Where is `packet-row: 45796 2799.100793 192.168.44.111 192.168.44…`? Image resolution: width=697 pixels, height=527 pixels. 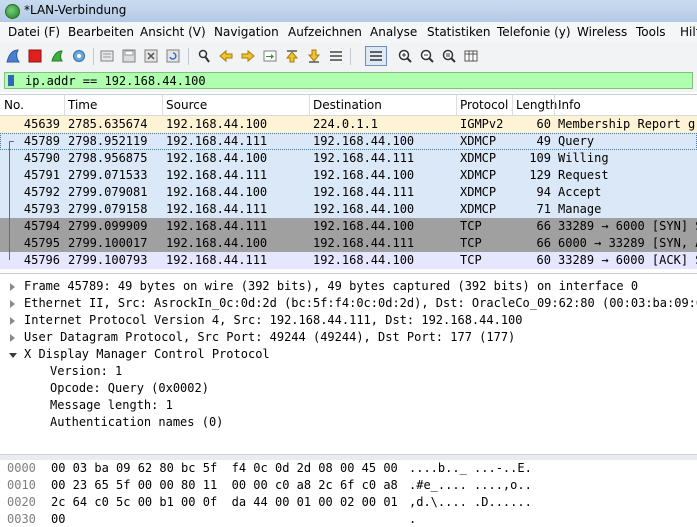
packet-row: 45796 2799.100793 192.168.44.111 192.168.44… is located at coordinates (348, 260).